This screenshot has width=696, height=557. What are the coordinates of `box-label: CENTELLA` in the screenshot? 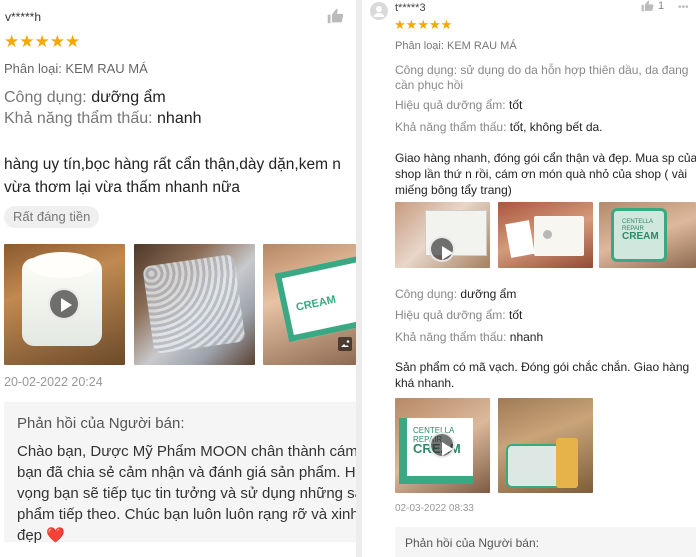 It's located at (638, 222).